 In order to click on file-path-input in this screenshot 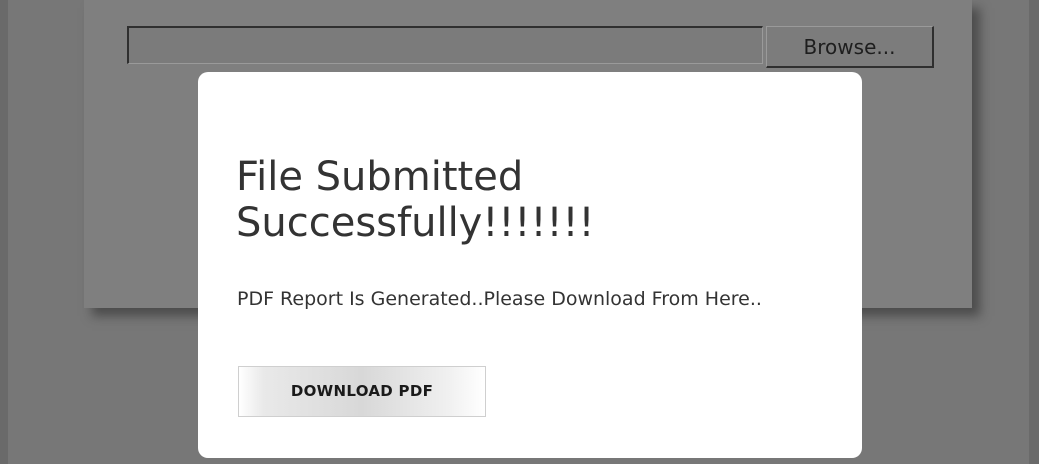, I will do `click(445, 45)`.